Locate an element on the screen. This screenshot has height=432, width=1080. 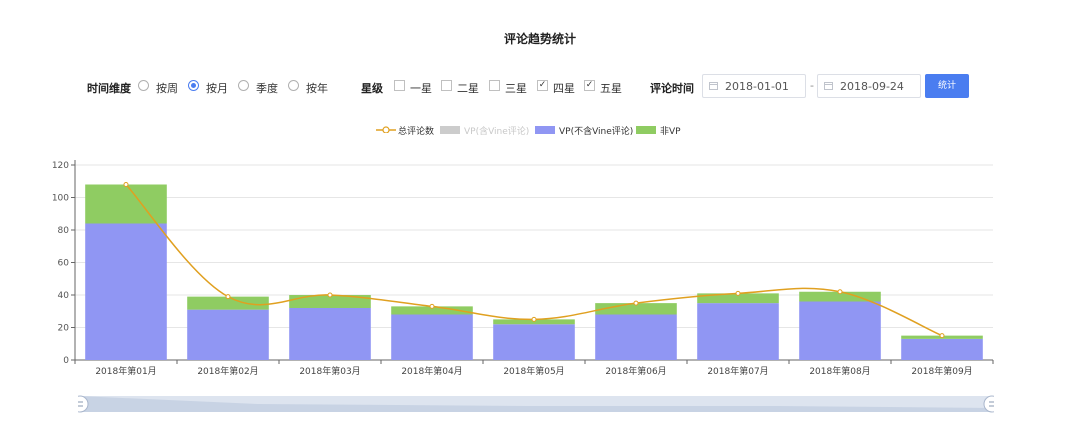
checkbox-four-star-label: 四星 is located at coordinates (564, 88).